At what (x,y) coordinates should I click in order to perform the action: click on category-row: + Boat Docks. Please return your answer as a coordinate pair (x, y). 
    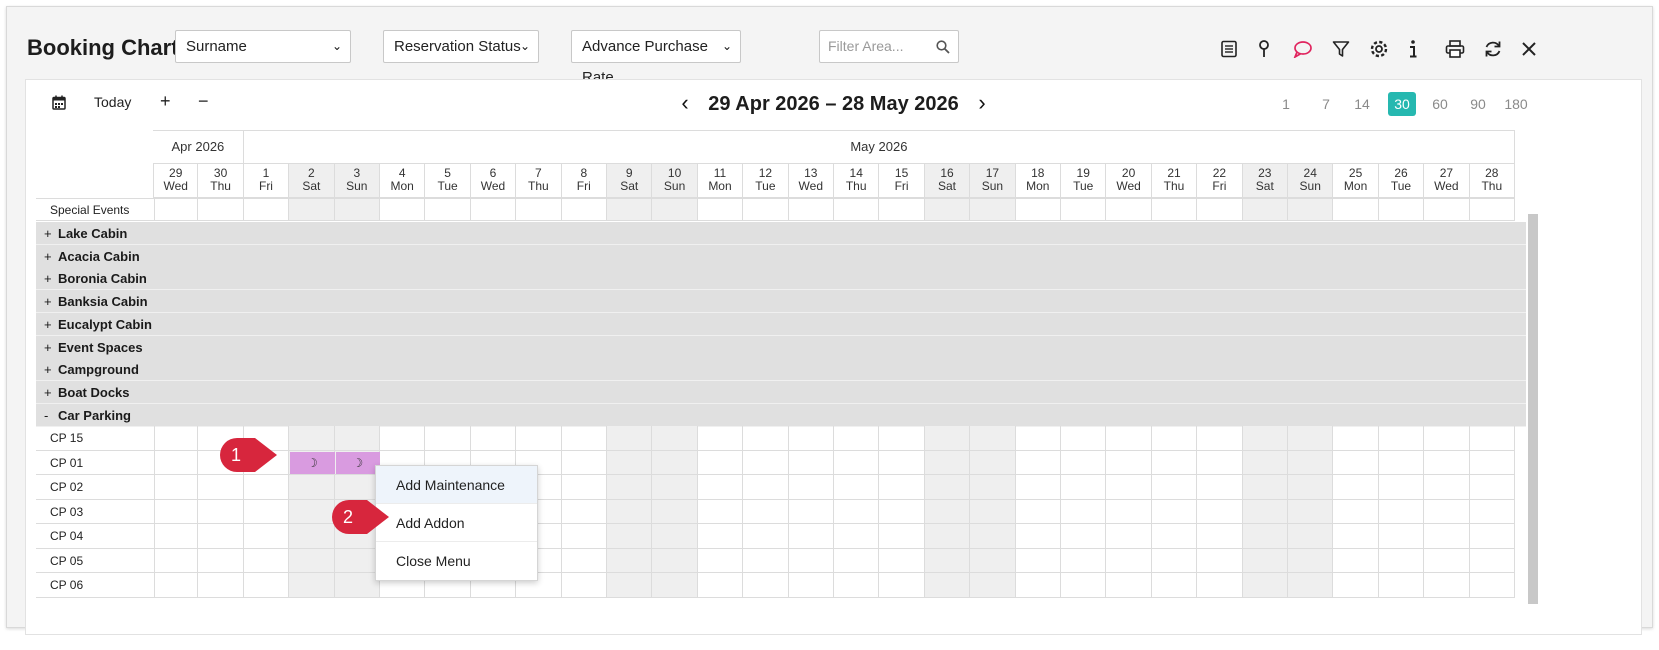
    Looking at the image, I should click on (781, 392).